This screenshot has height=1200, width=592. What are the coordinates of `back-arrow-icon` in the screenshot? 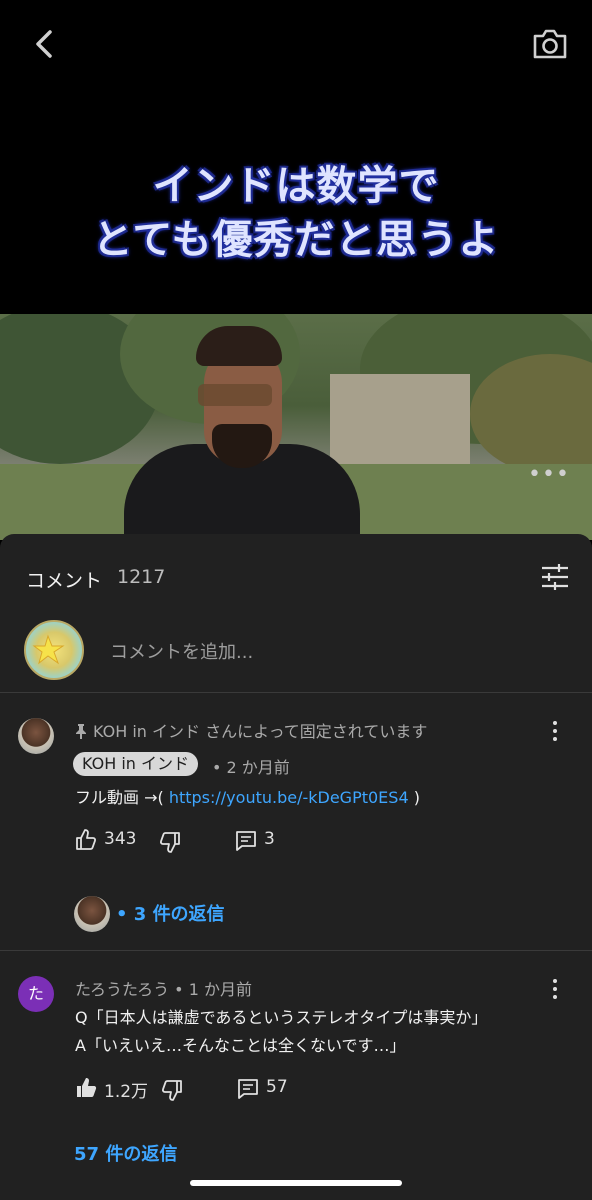 It's located at (46, 44).